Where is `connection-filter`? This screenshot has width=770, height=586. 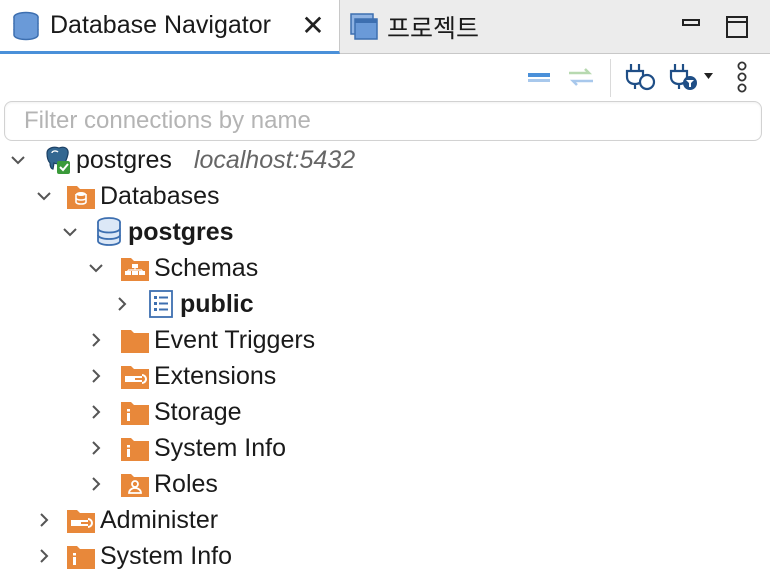 connection-filter is located at coordinates (383, 121).